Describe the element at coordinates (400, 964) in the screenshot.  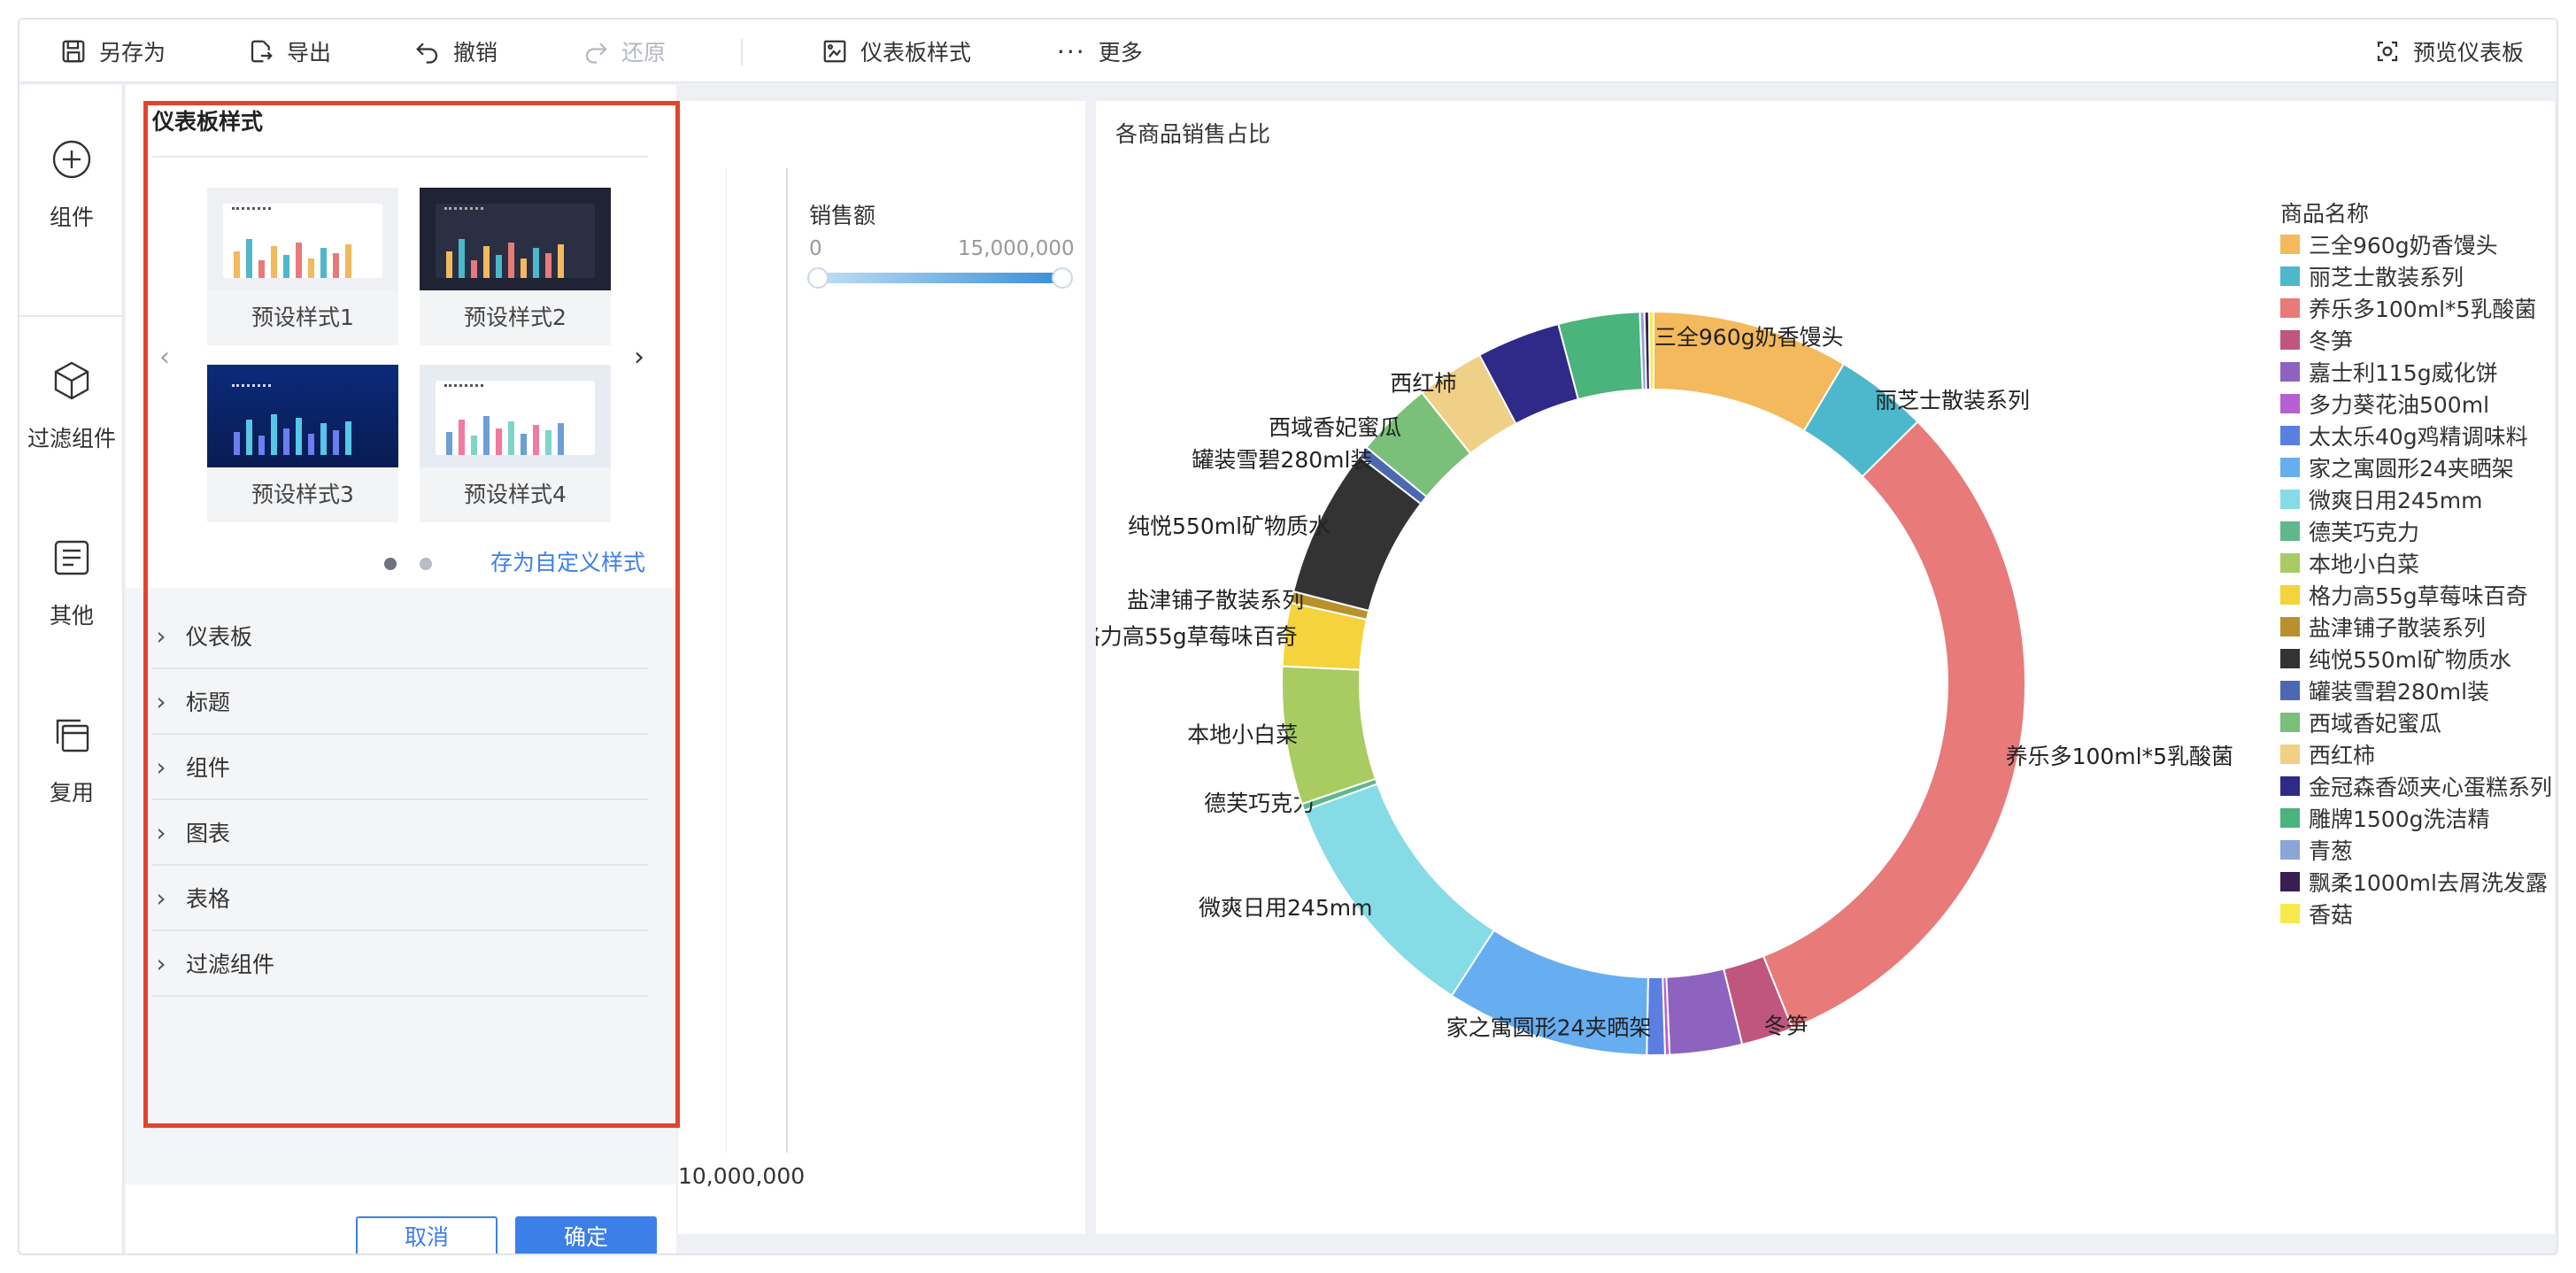
I see `section-filter-component: › 过滤组件` at that location.